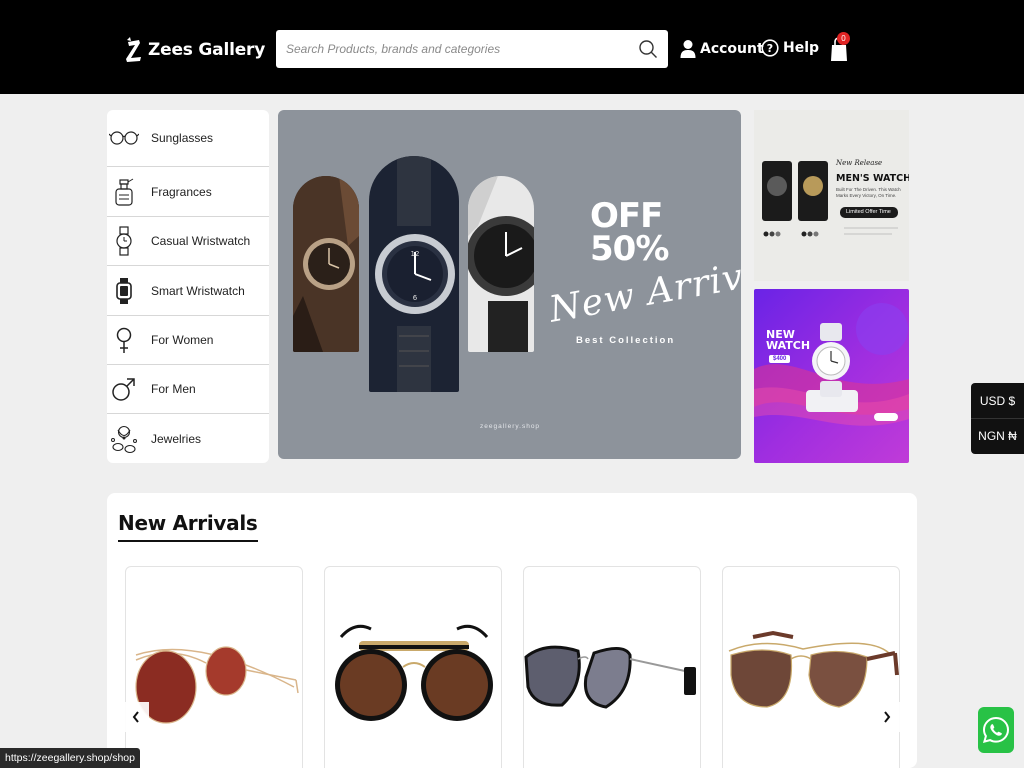 This screenshot has width=1024, height=768. I want to click on currency-ngn-button: NGN ₦, so click(997, 435).